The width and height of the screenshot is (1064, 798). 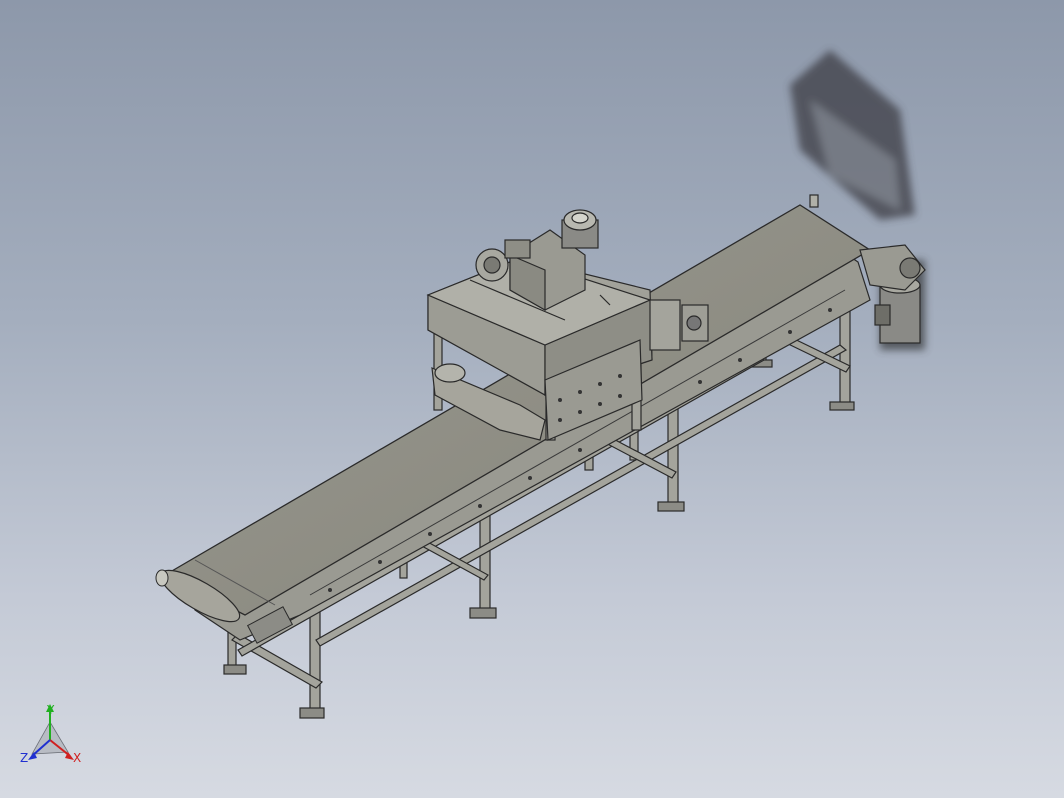 I want to click on z-axis-label: Z, so click(x=24, y=758).